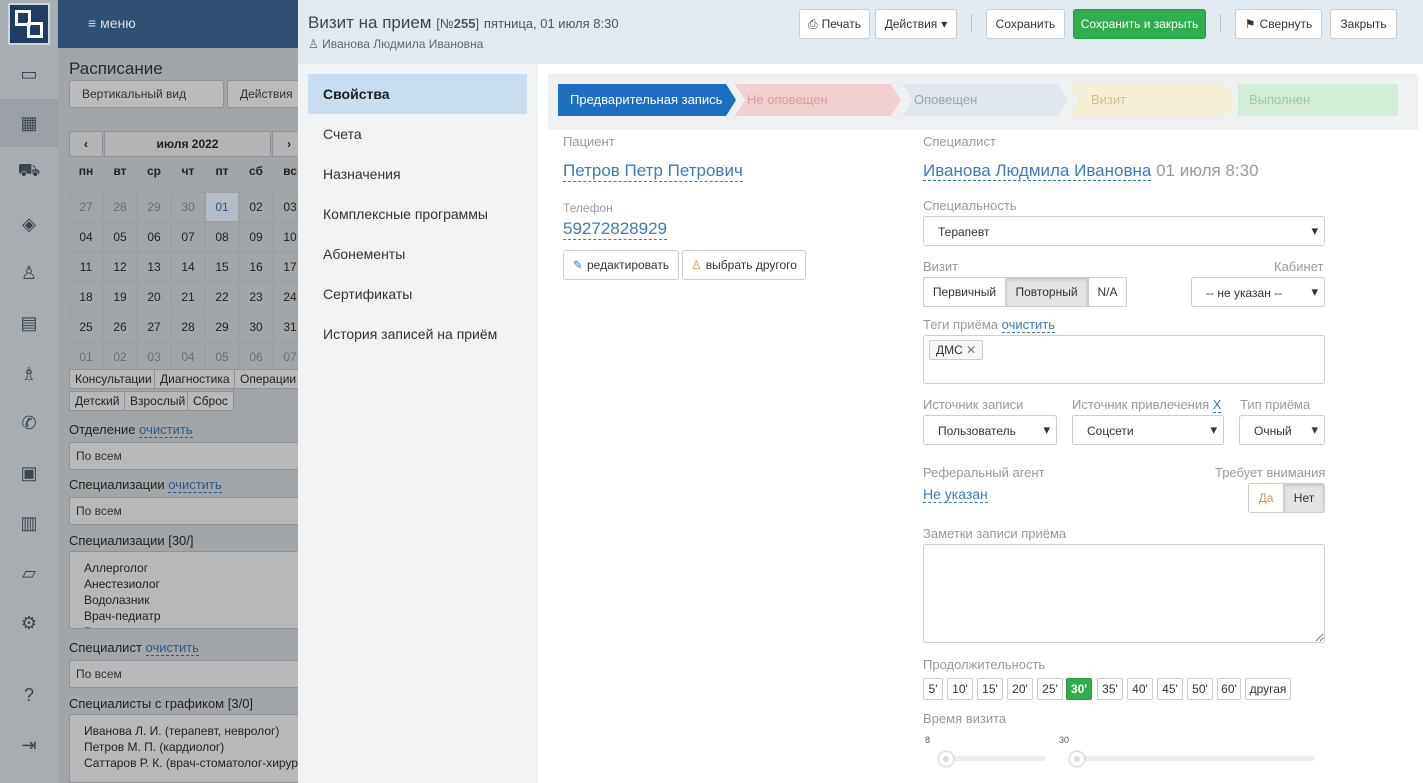  I want to click on phone-link: 59272828929, so click(615, 229).